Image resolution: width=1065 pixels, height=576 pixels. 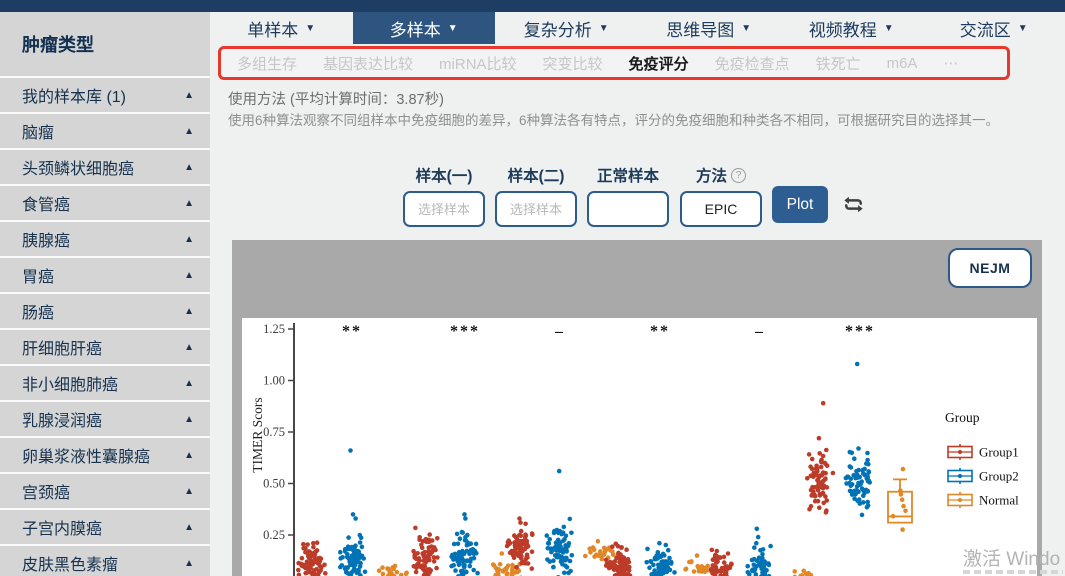 What do you see at coordinates (990, 268) in the screenshot?
I see `nejm-style-button: NEJM` at bounding box center [990, 268].